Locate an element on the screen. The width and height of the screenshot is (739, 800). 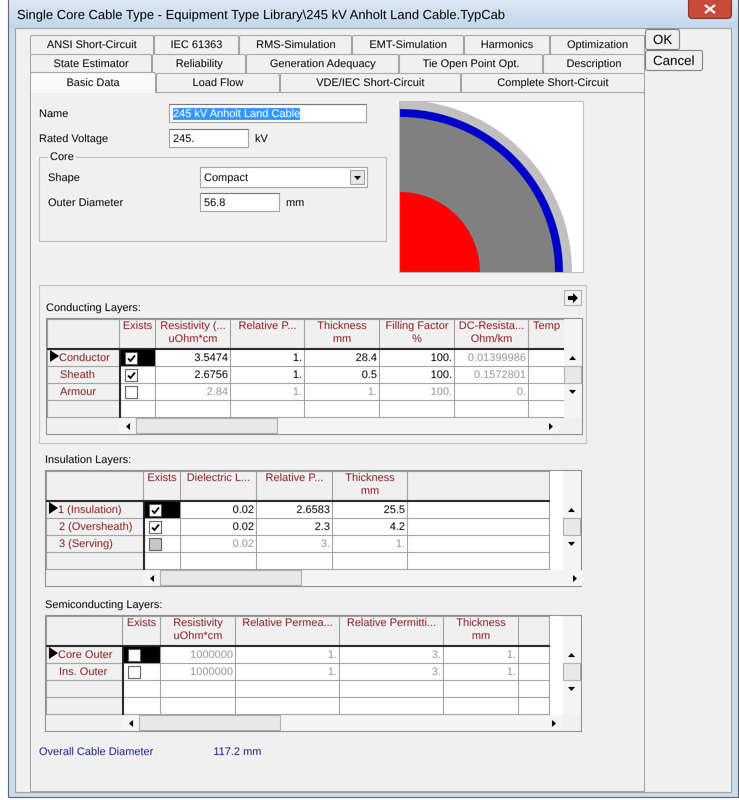
row-header: Ins. Outer is located at coordinates (84, 672).